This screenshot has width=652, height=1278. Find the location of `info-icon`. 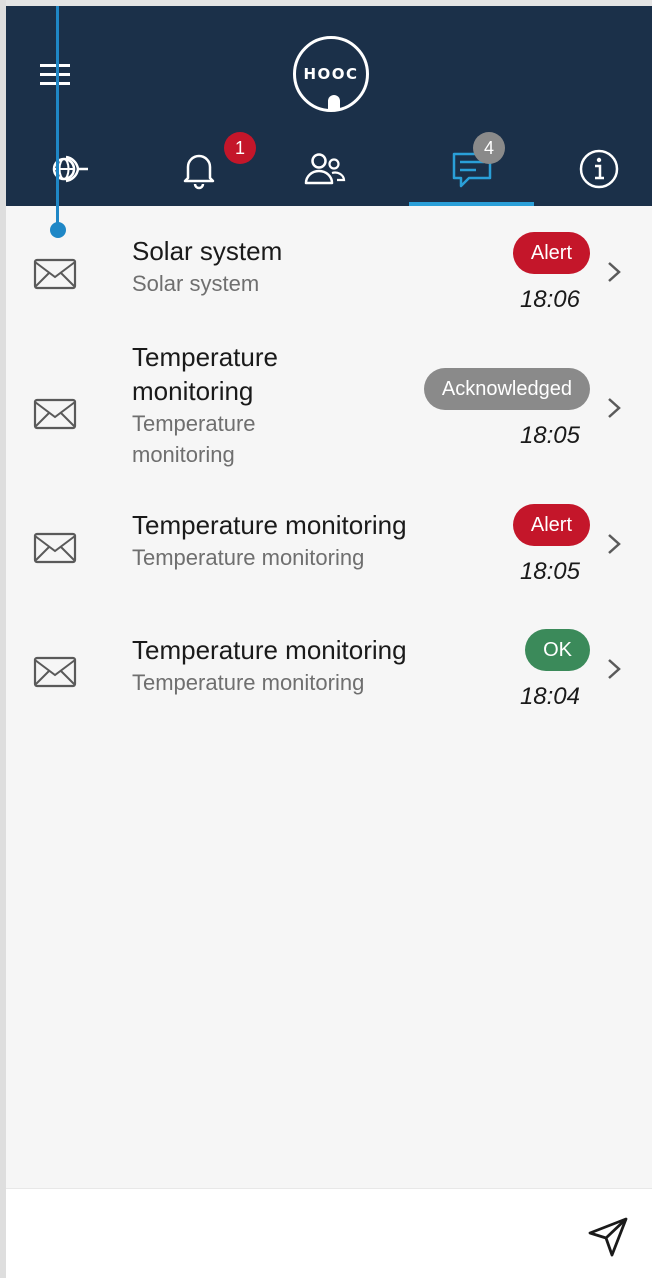

info-icon is located at coordinates (599, 169).